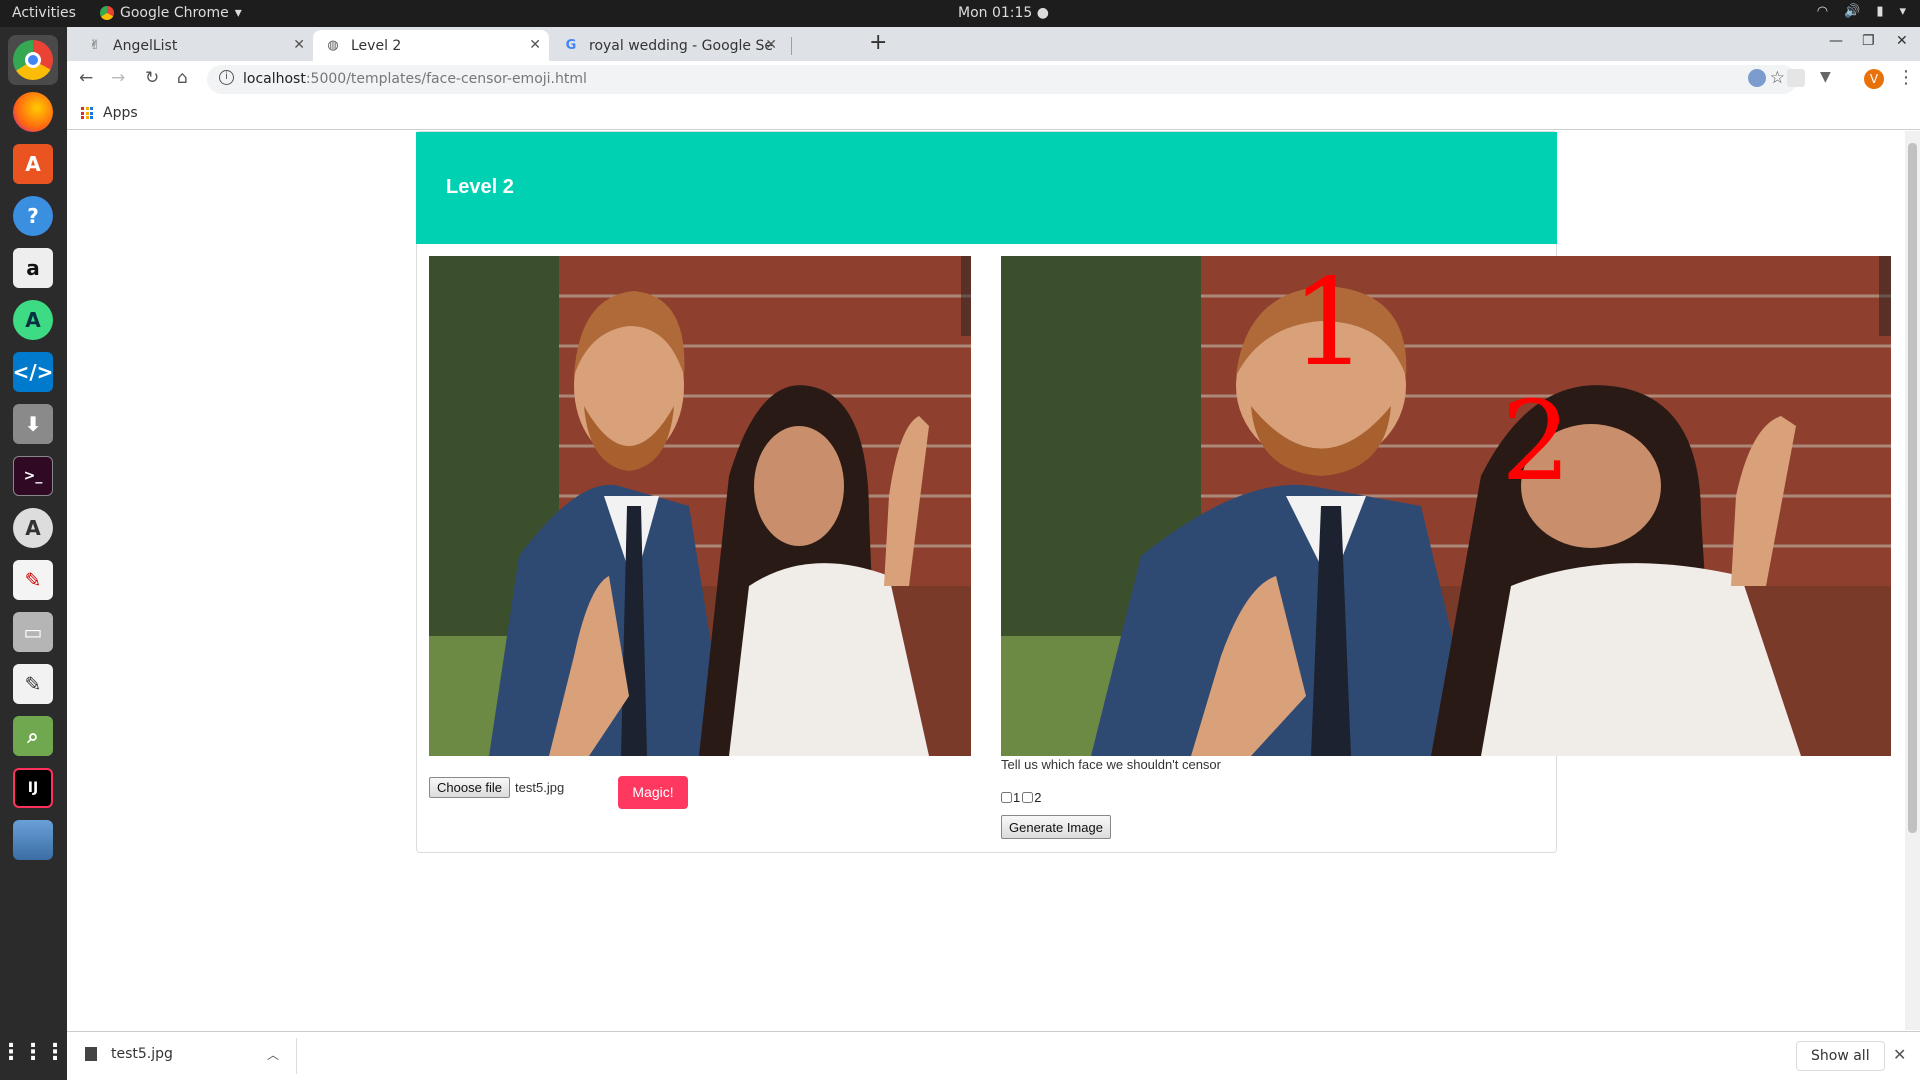  Describe the element at coordinates (33, 268) in the screenshot. I see `dock-amazon: a` at that location.